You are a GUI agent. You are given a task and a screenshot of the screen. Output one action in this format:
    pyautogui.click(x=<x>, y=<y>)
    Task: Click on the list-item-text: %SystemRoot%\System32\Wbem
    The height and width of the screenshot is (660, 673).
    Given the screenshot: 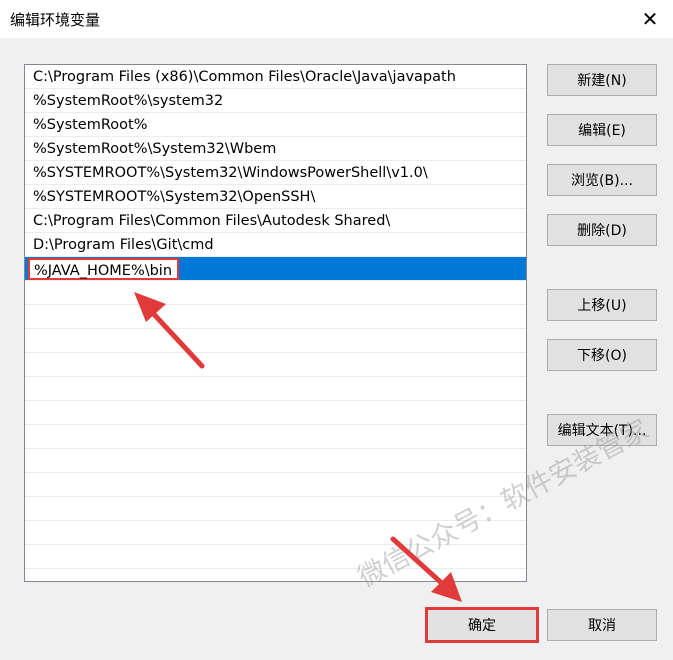 What is the action you would take?
    pyautogui.click(x=155, y=149)
    